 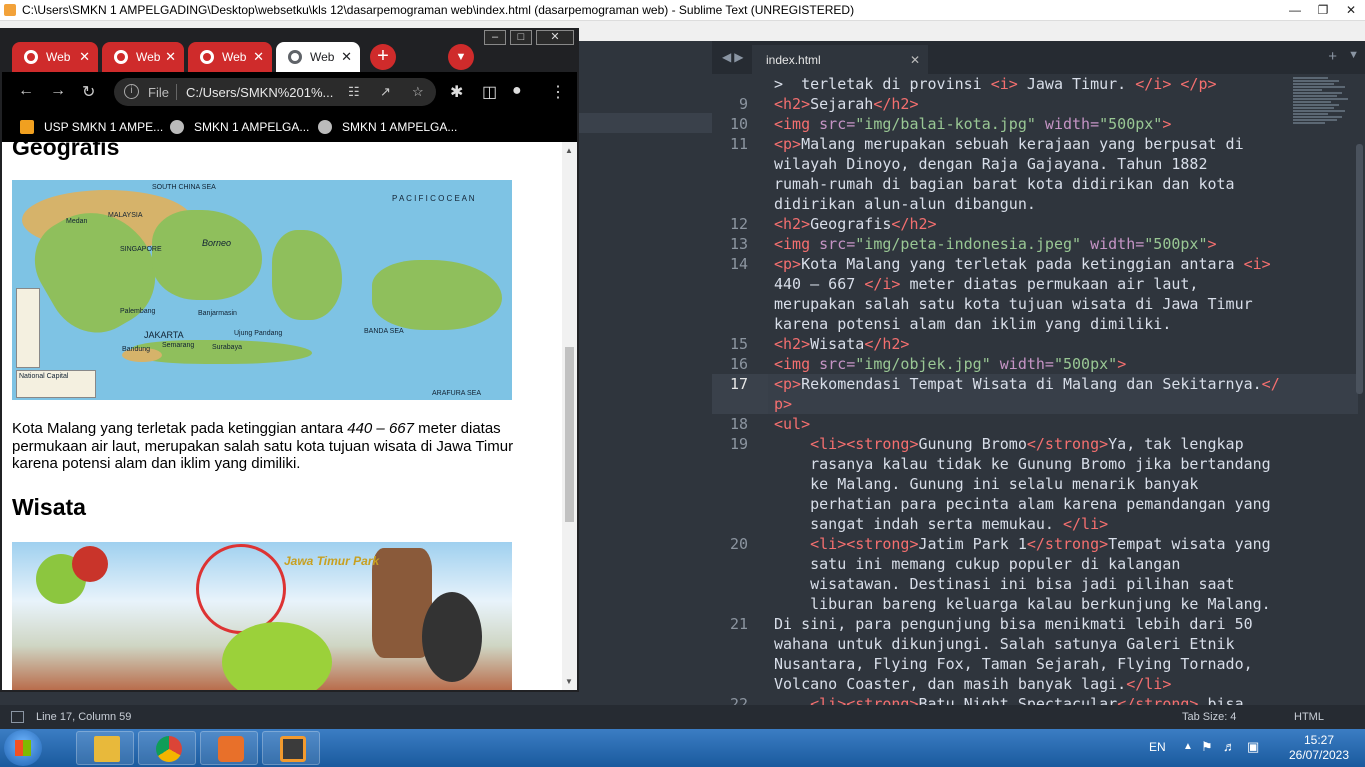 What do you see at coordinates (26, 91) in the screenshot?
I see `back-icon: ←` at bounding box center [26, 91].